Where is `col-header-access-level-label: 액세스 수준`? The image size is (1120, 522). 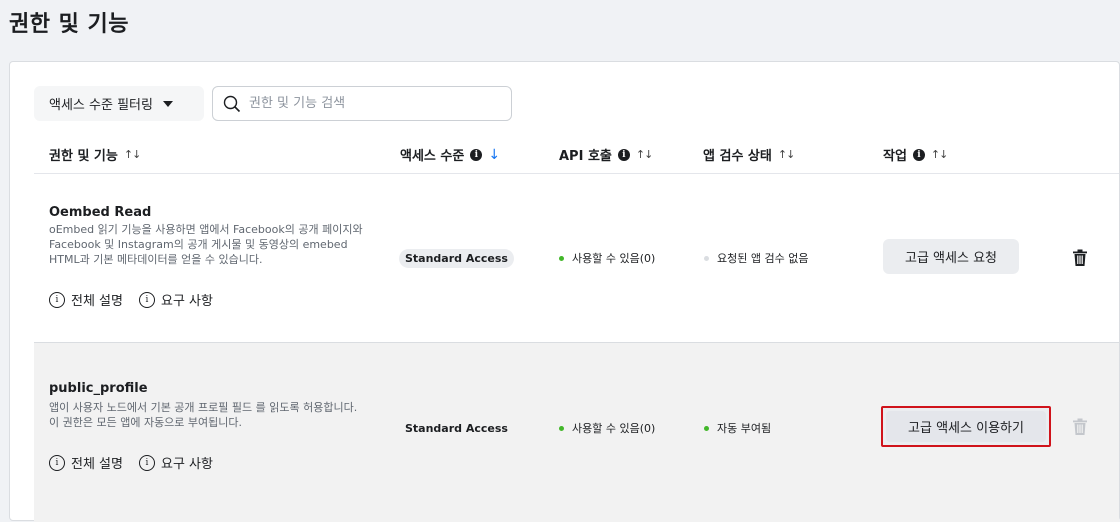 col-header-access-level-label: 액세스 수준 is located at coordinates (432, 156).